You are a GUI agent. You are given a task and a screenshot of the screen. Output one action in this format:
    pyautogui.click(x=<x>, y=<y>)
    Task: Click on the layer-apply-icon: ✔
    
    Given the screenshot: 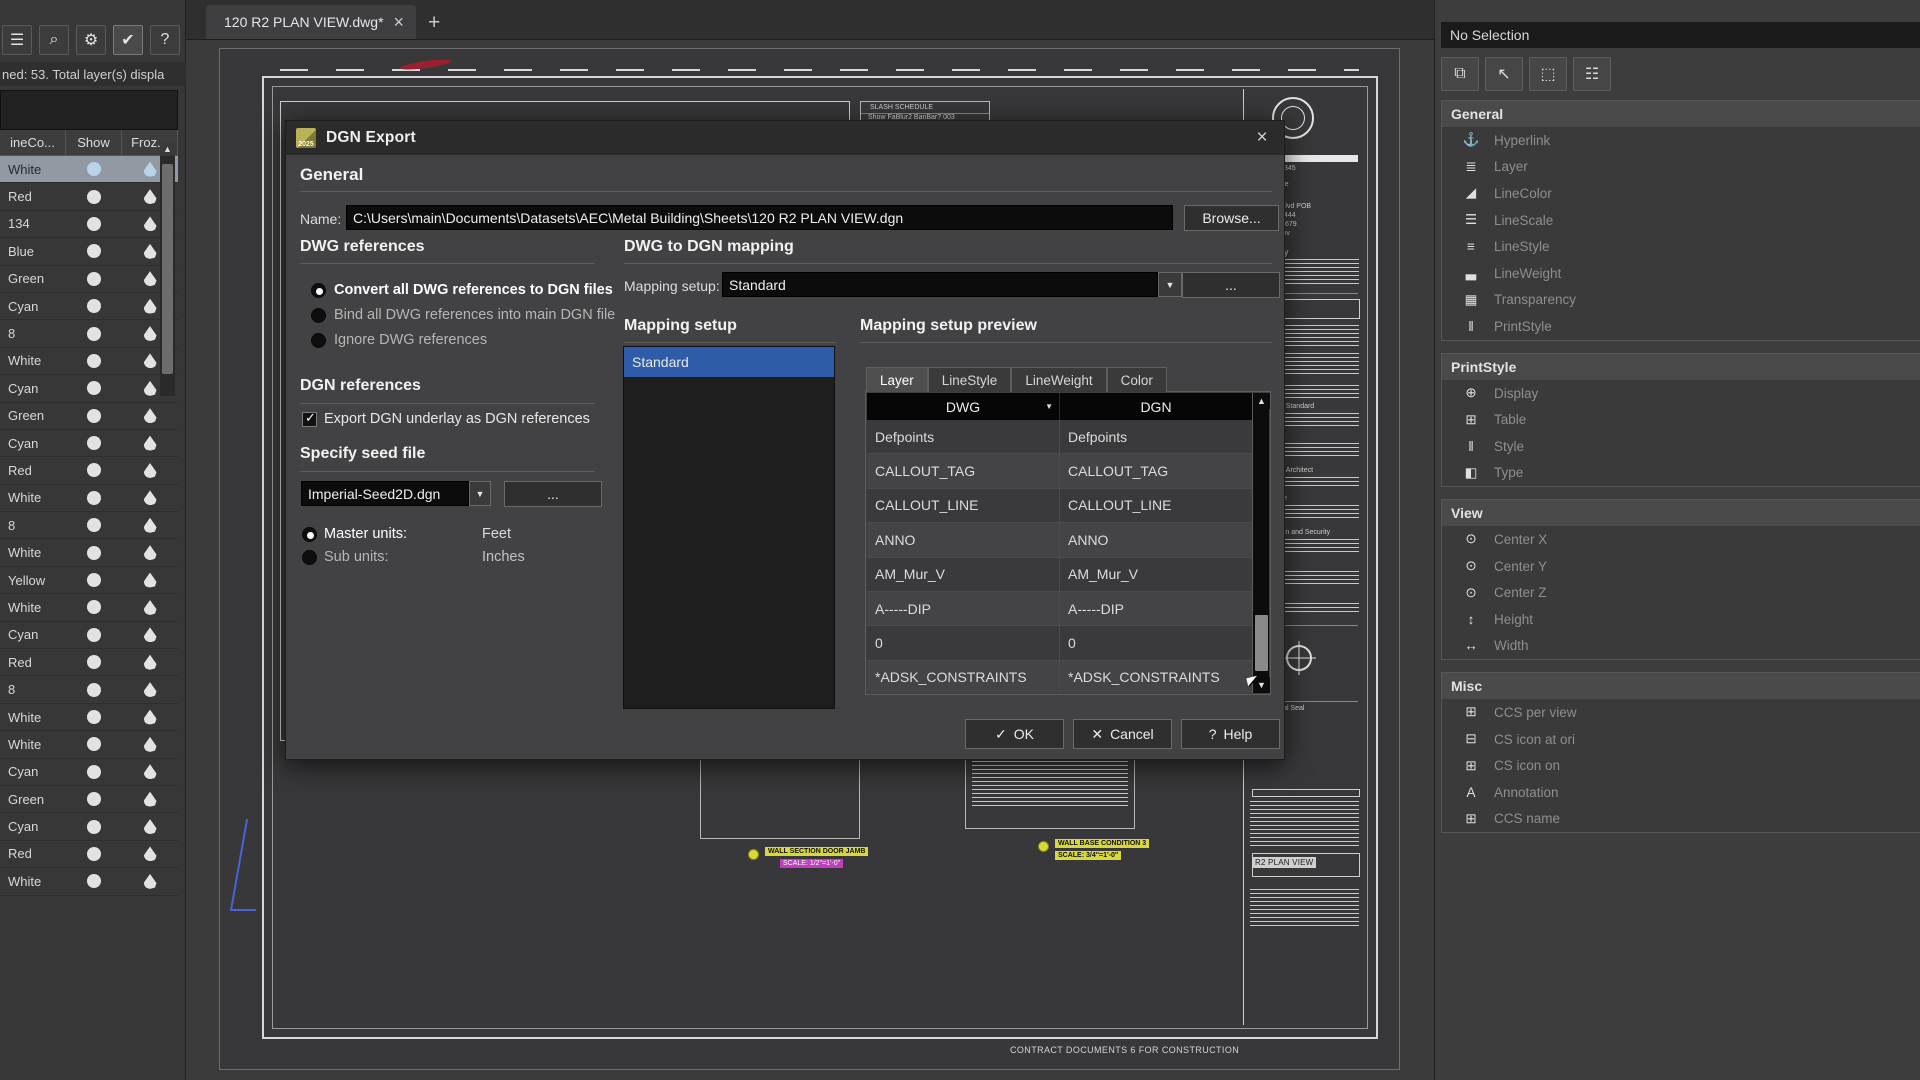 What is the action you would take?
    pyautogui.click(x=128, y=40)
    